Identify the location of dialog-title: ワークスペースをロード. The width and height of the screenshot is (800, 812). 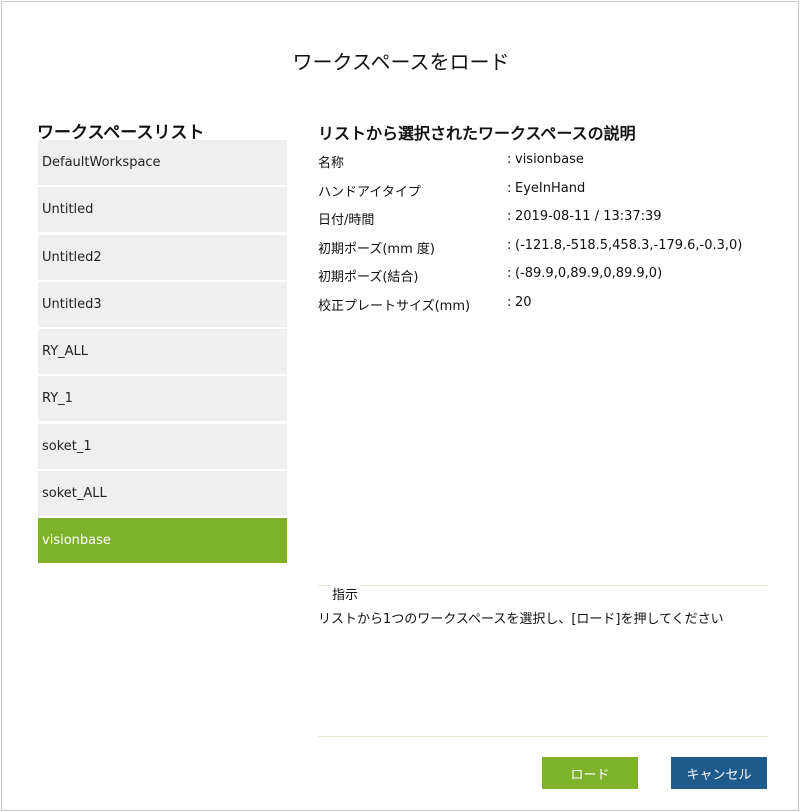
(401, 62).